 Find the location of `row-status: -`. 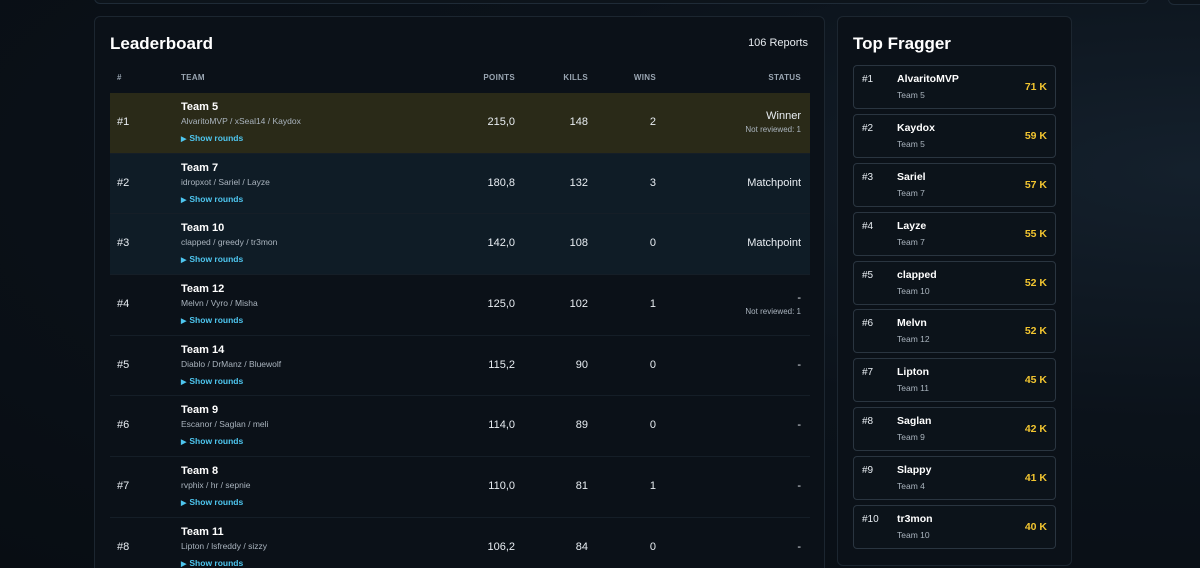

row-status: - is located at coordinates (799, 486).